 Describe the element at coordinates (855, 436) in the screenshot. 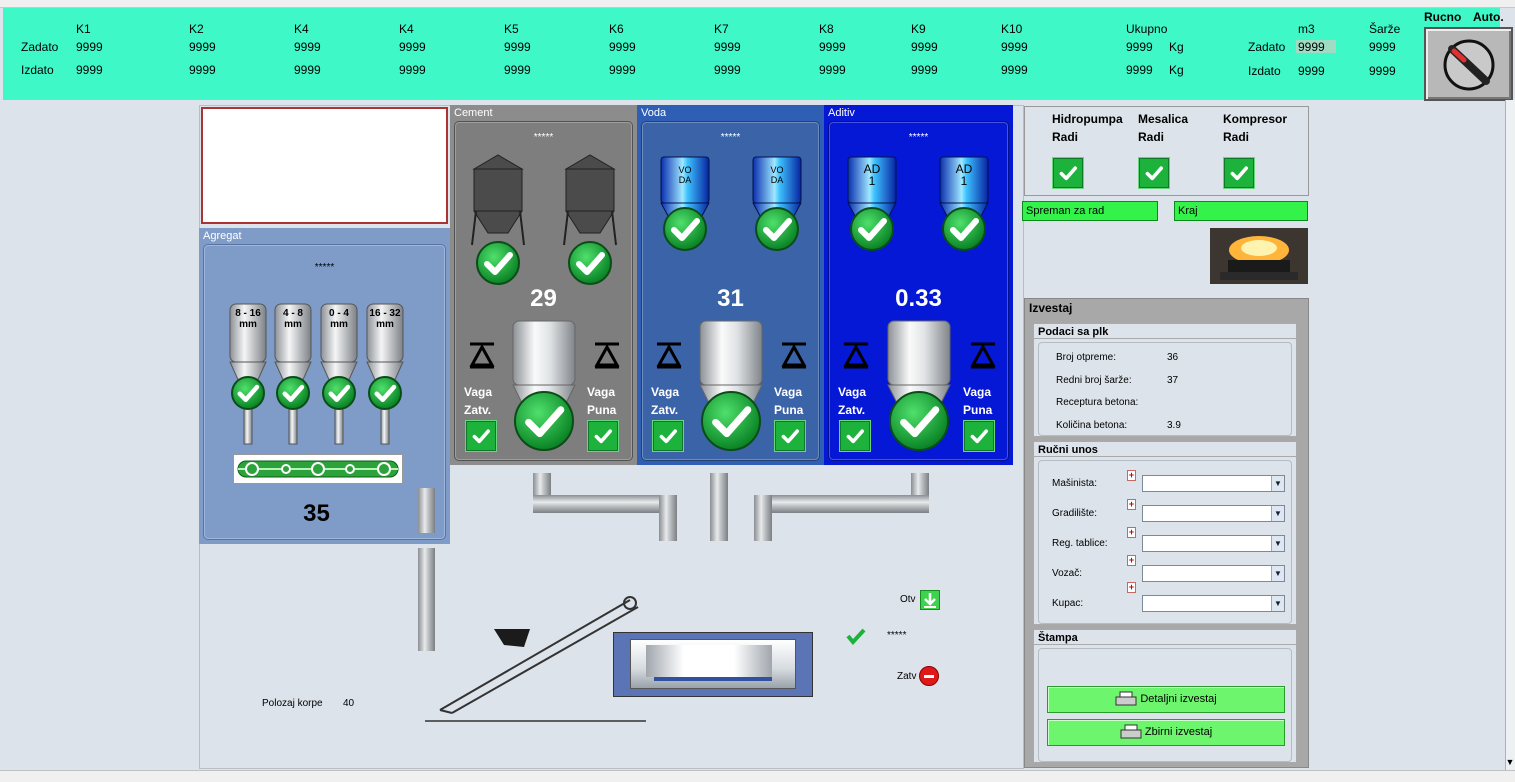

I see `aditiv-vaga-closed-checkbox` at that location.